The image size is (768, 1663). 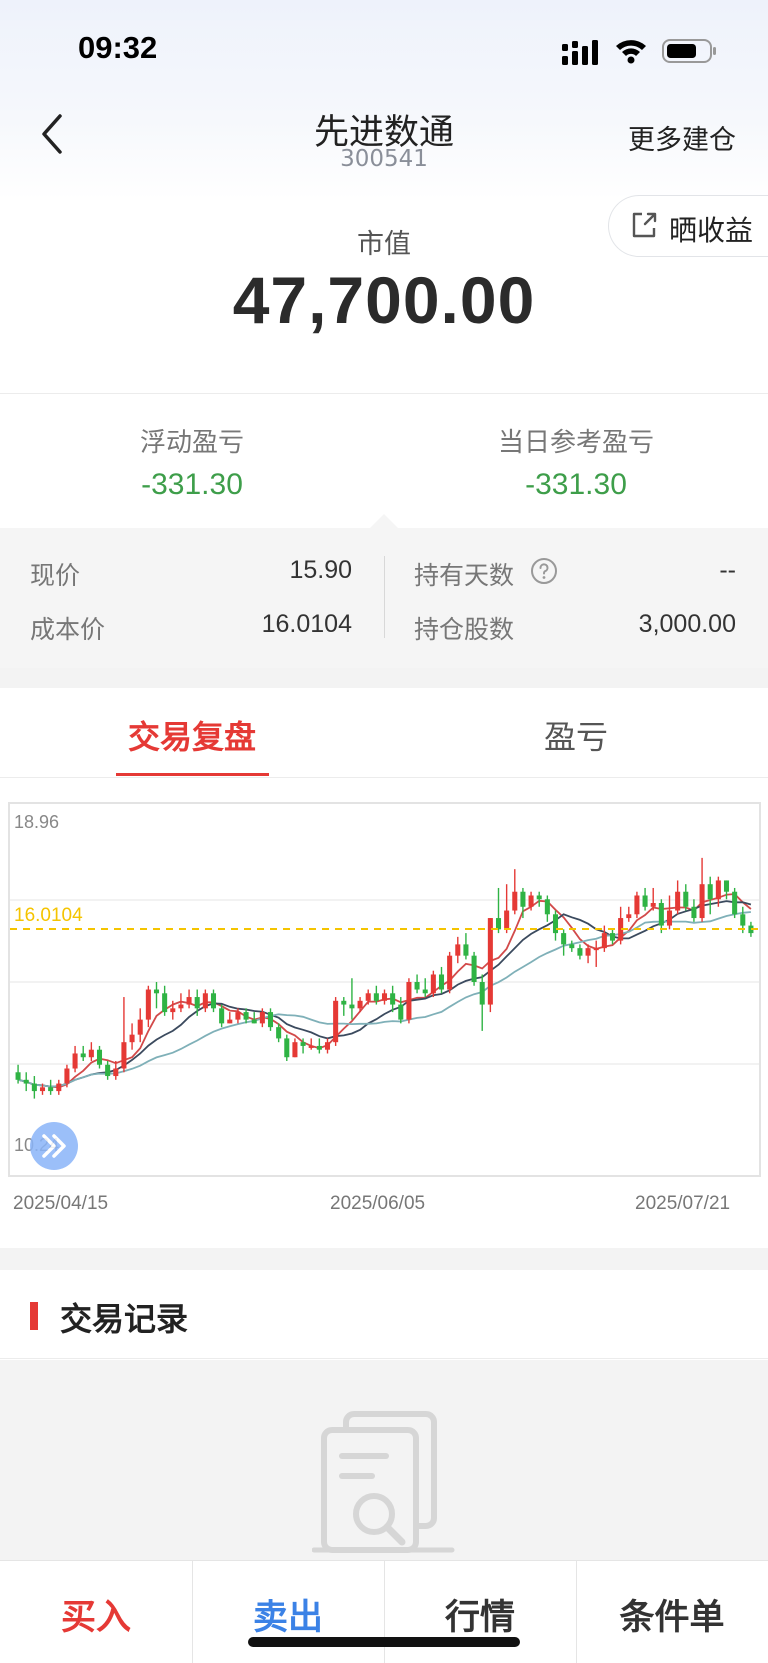 I want to click on info-divider, so click(x=384, y=597).